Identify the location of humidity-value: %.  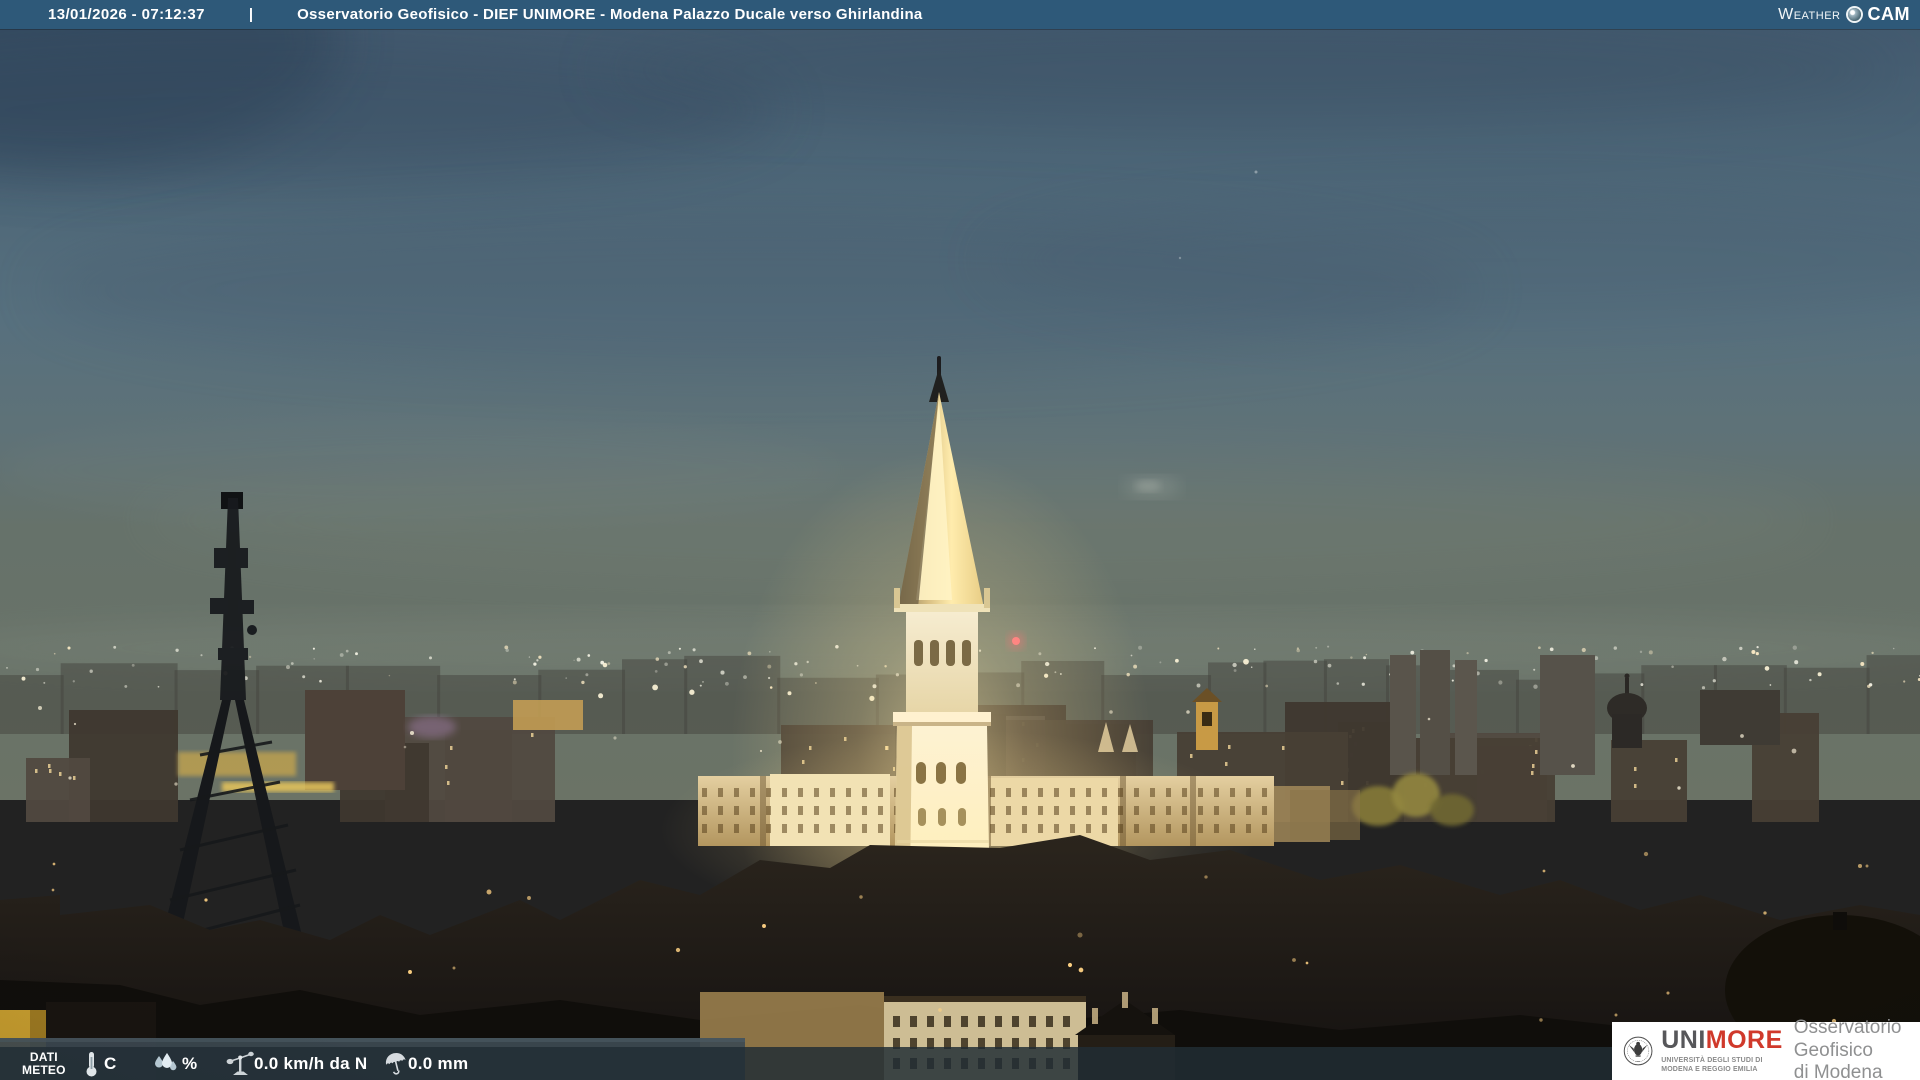
(190, 1063).